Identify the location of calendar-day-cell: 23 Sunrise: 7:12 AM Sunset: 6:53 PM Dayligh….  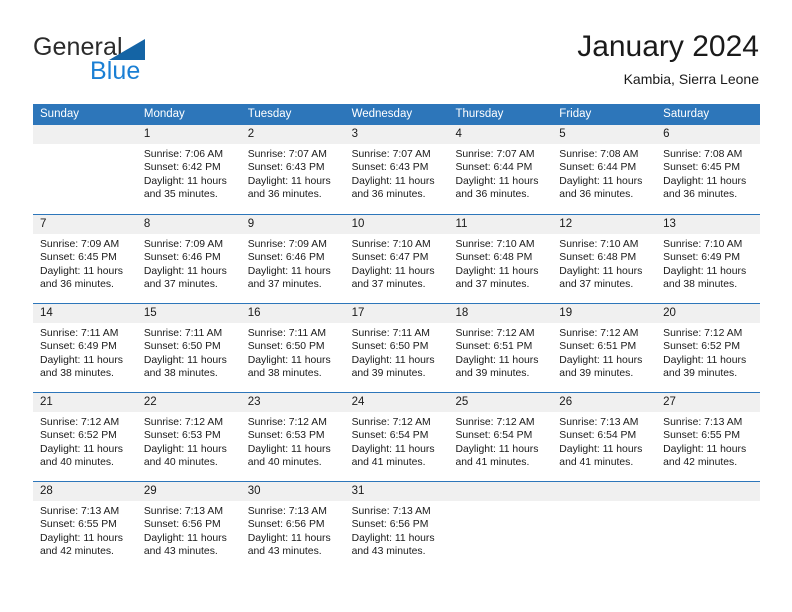
(292, 437).